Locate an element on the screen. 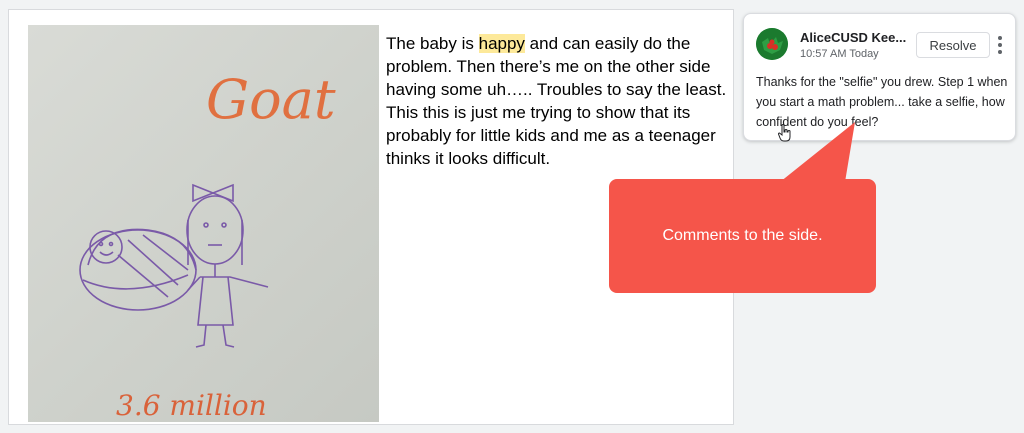 This screenshot has height=433, width=1024. avatar is located at coordinates (772, 44).